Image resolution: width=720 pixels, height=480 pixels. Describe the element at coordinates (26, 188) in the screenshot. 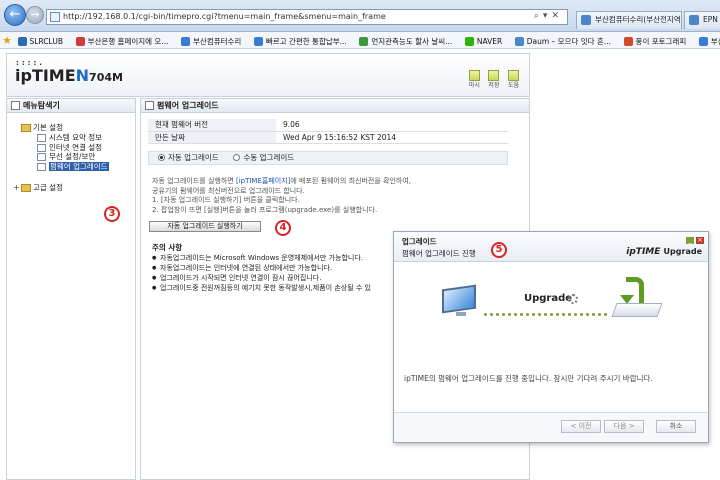

I see `folder-closed-icon` at that location.